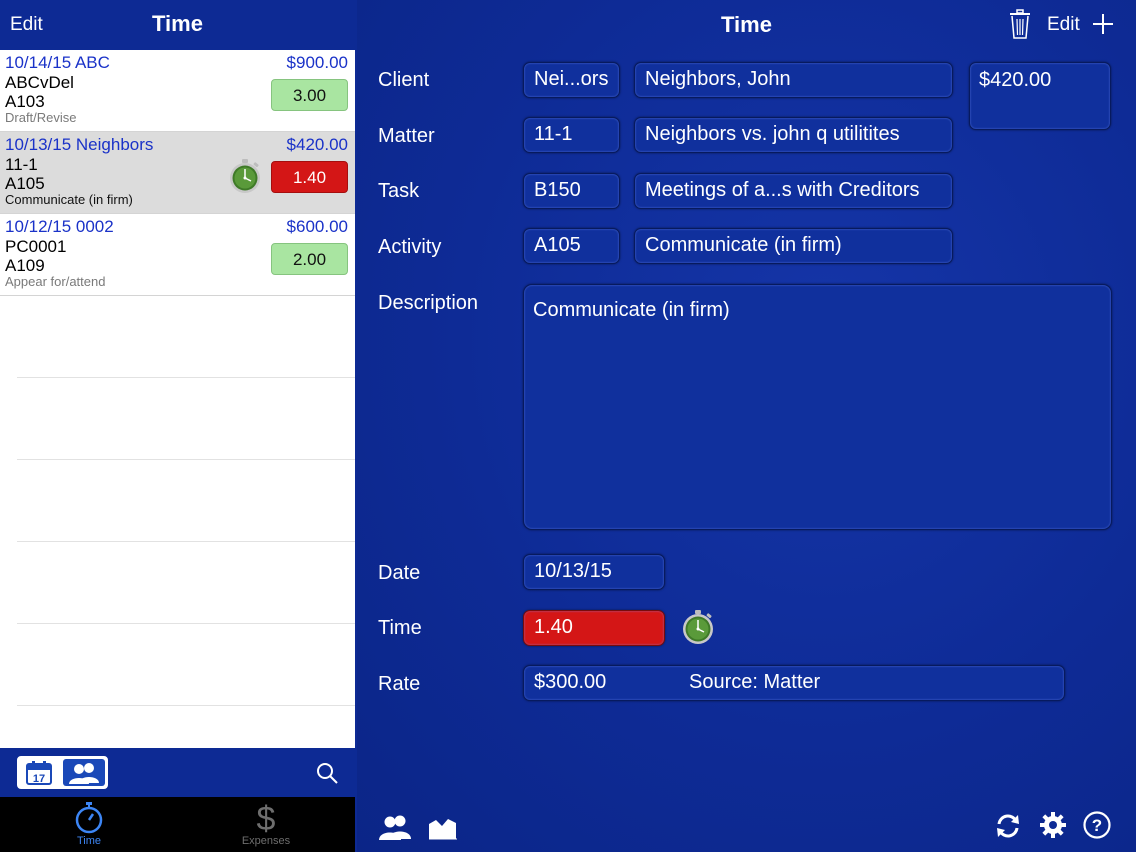  I want to click on client-view-segment, so click(83, 772).